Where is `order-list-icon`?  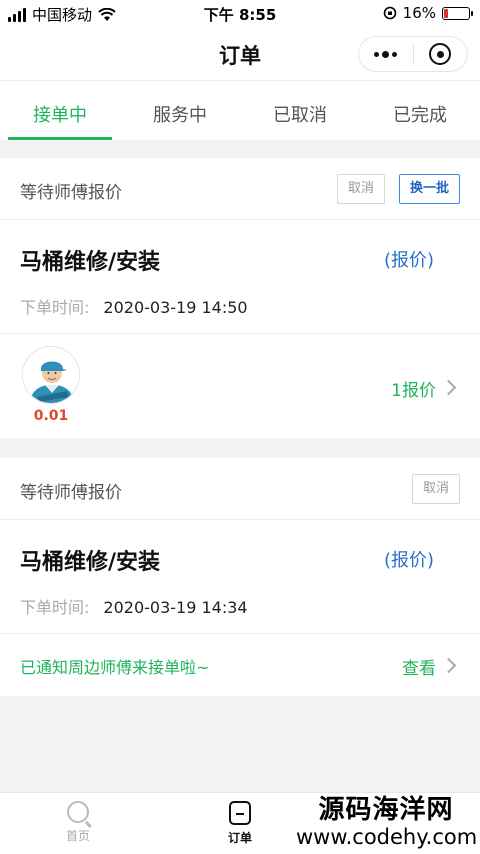 order-list-icon is located at coordinates (240, 813).